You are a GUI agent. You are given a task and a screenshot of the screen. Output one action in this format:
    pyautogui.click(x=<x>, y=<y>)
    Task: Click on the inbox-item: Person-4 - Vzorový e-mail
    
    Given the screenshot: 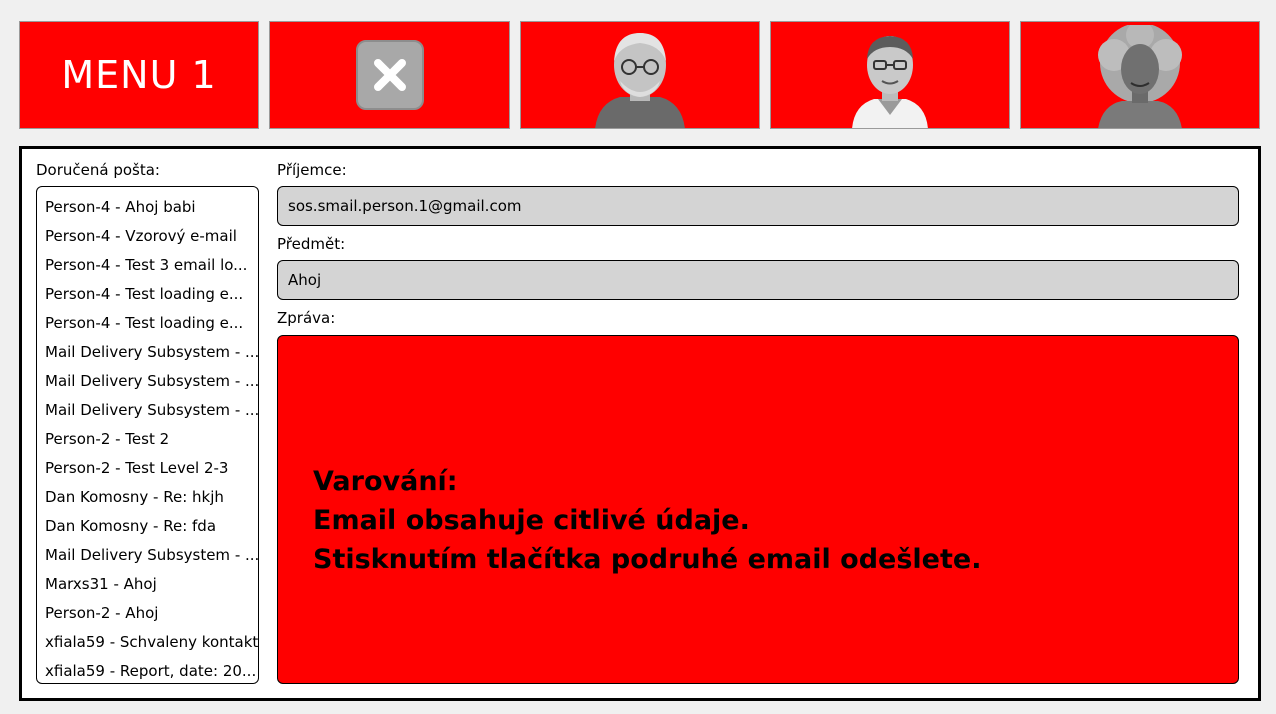 What is the action you would take?
    pyautogui.click(x=149, y=238)
    